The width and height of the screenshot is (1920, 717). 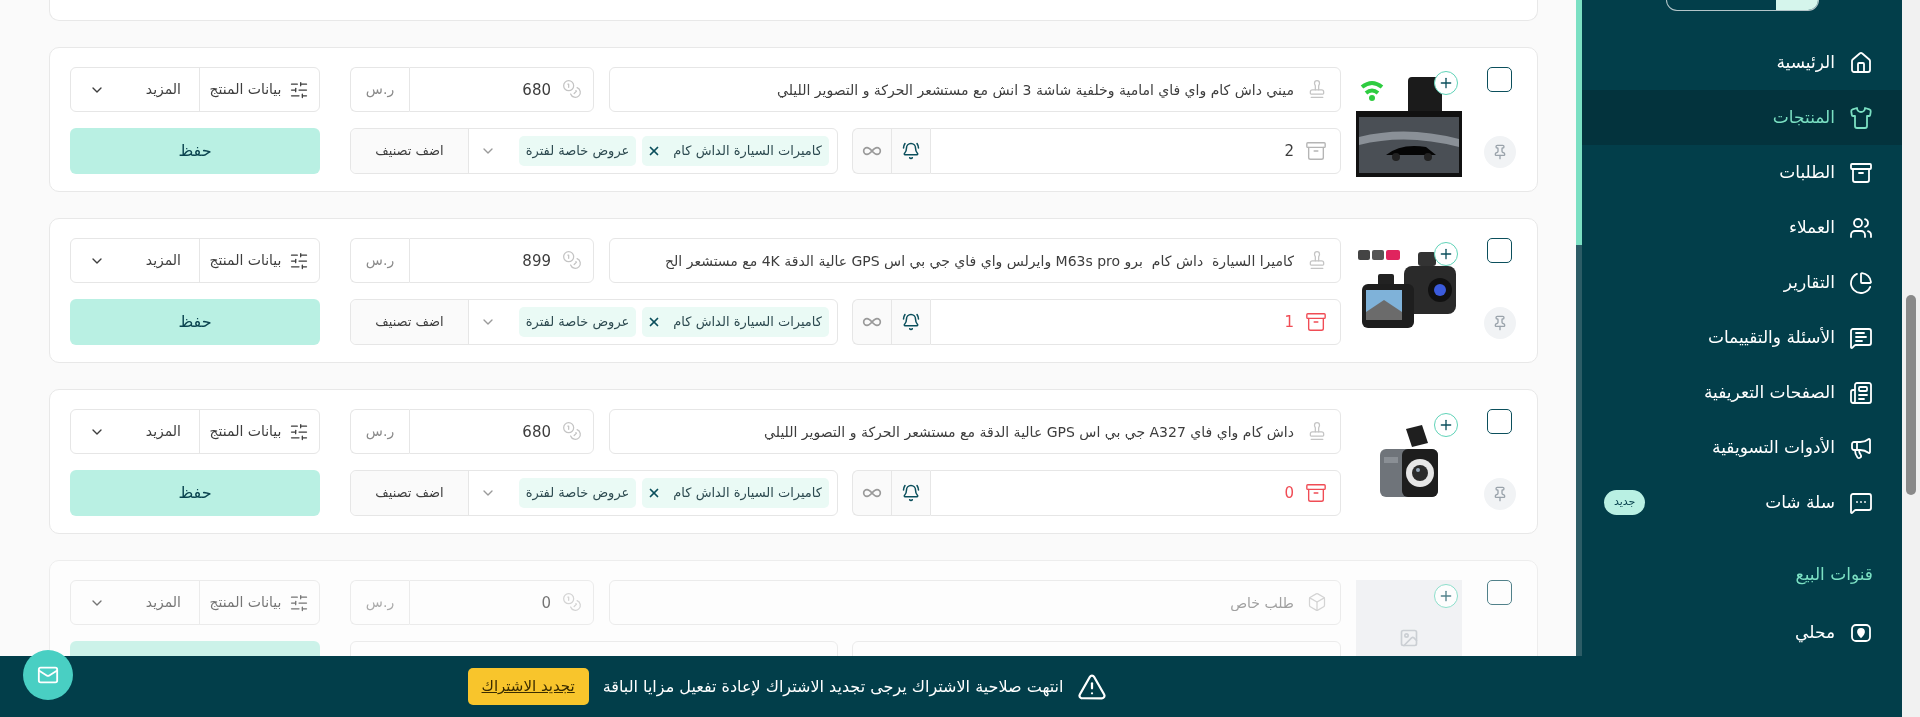 I want to click on stock-field: 0, so click(x=1135, y=493).